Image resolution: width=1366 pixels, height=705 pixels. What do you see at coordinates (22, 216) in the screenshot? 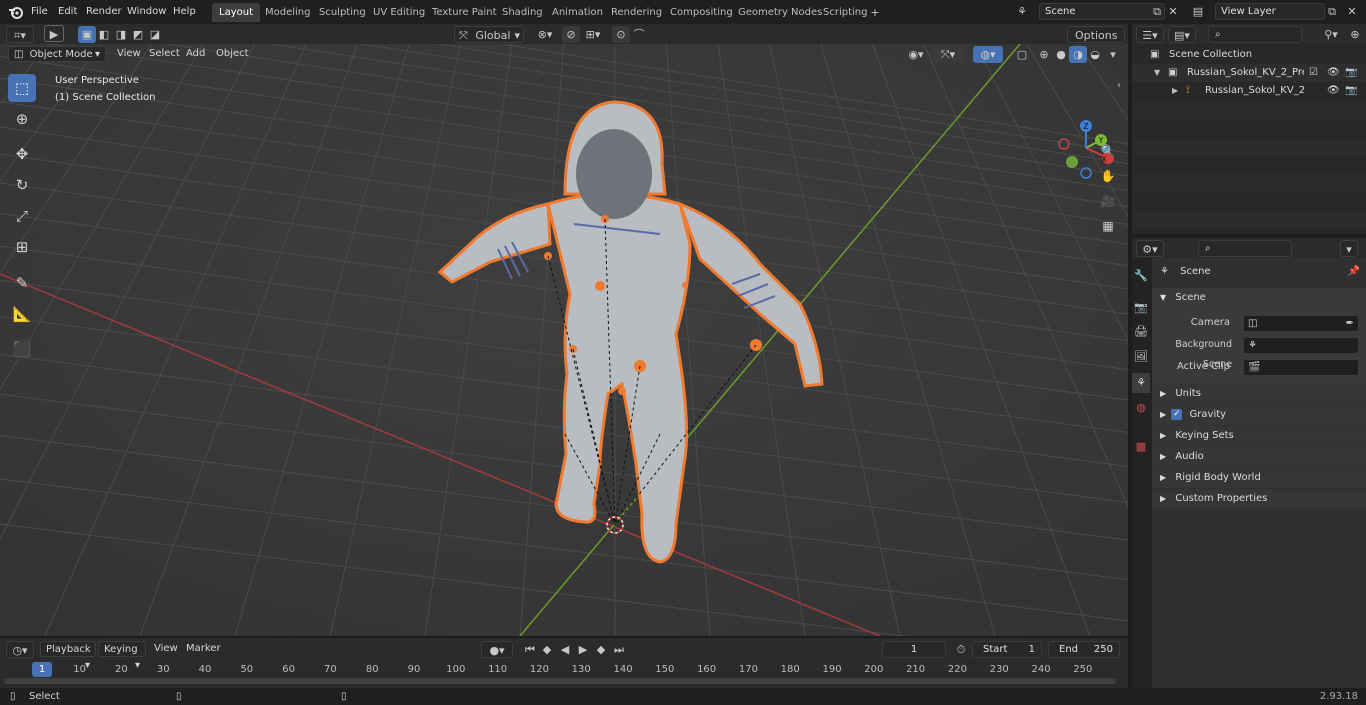
I see `scale-tool-icon: ⤢` at bounding box center [22, 216].